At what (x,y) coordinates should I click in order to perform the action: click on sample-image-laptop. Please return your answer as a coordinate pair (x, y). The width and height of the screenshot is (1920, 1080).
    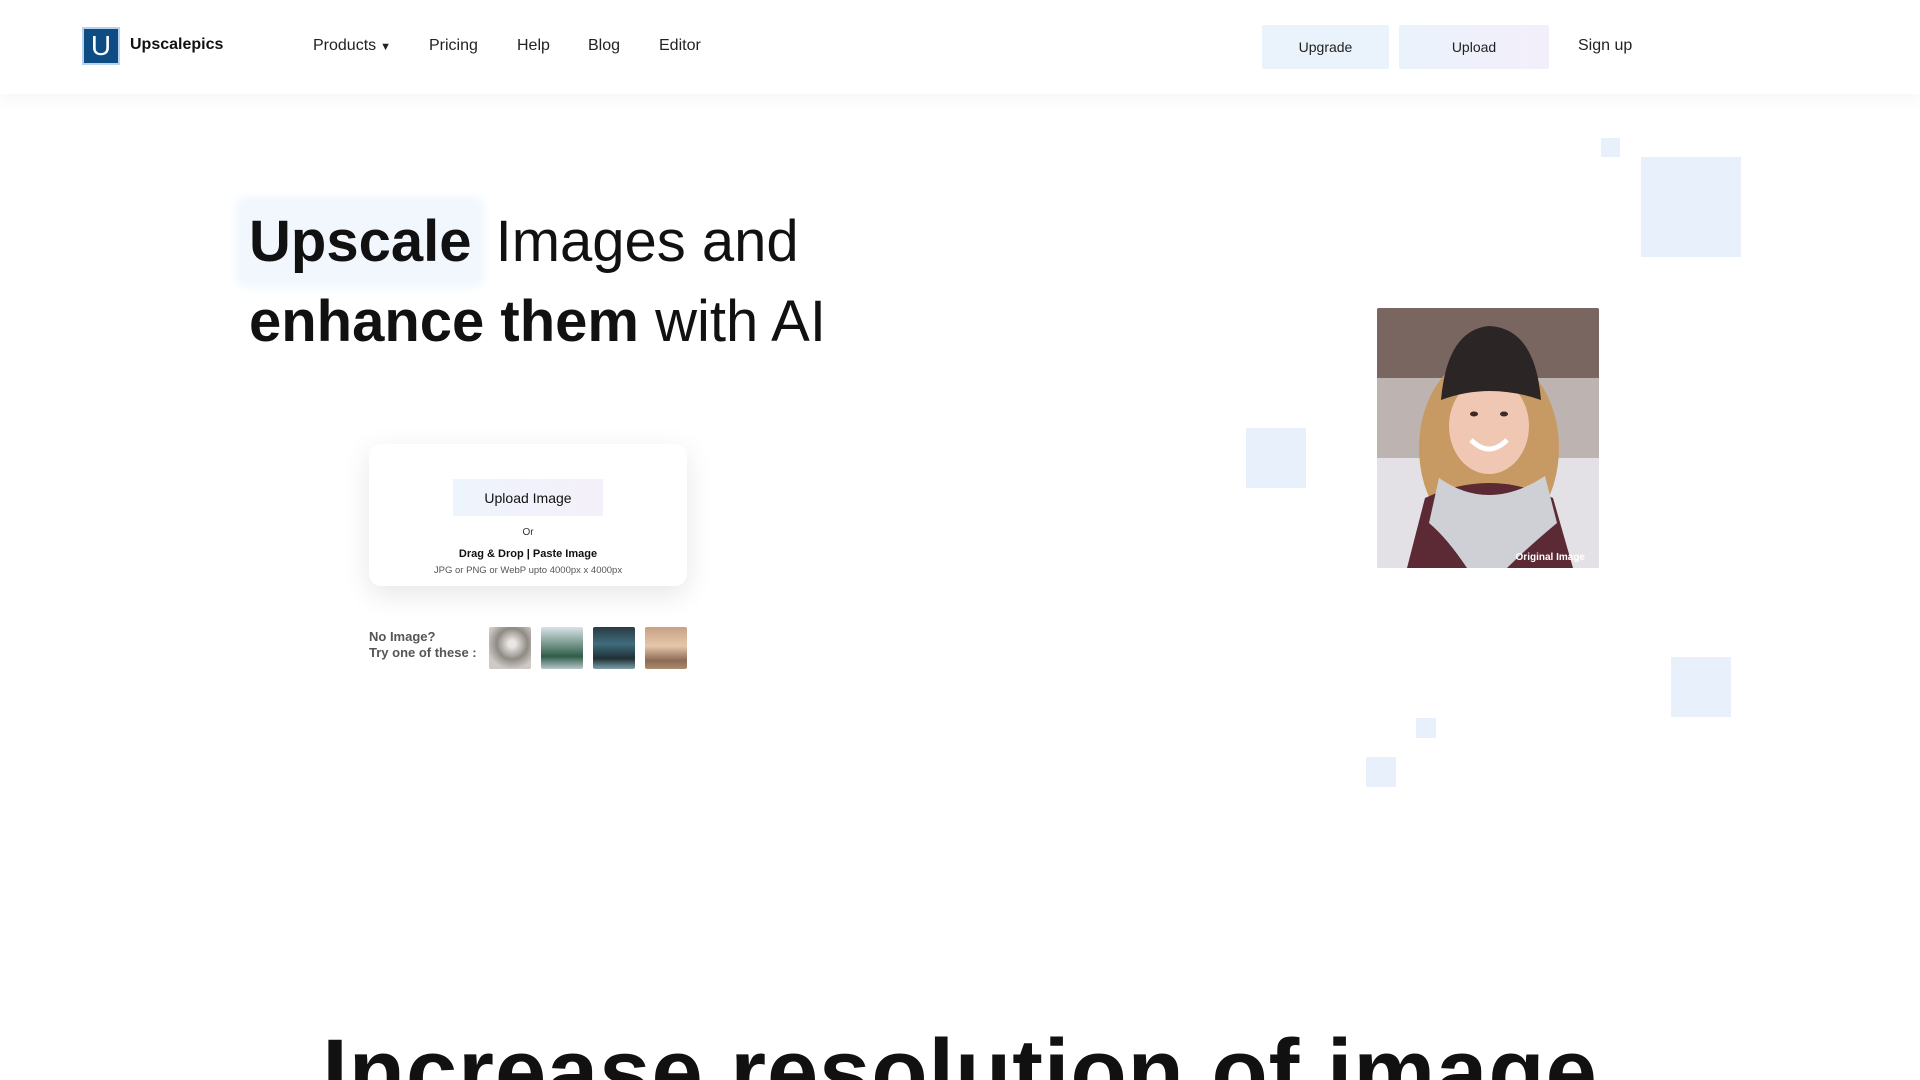
    Looking at the image, I should click on (666, 648).